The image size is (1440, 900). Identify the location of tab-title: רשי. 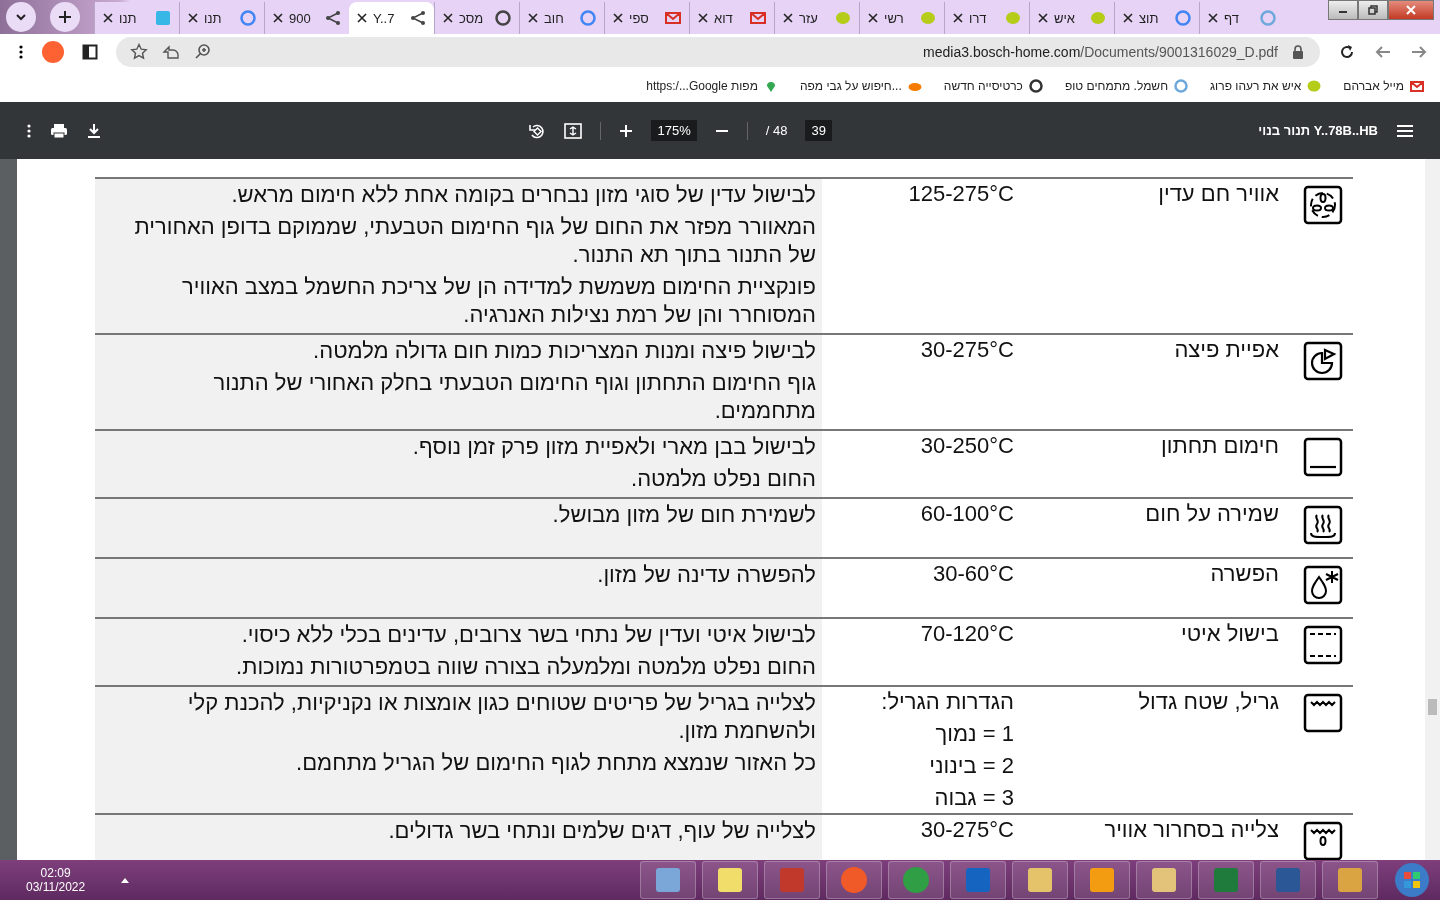
(894, 18).